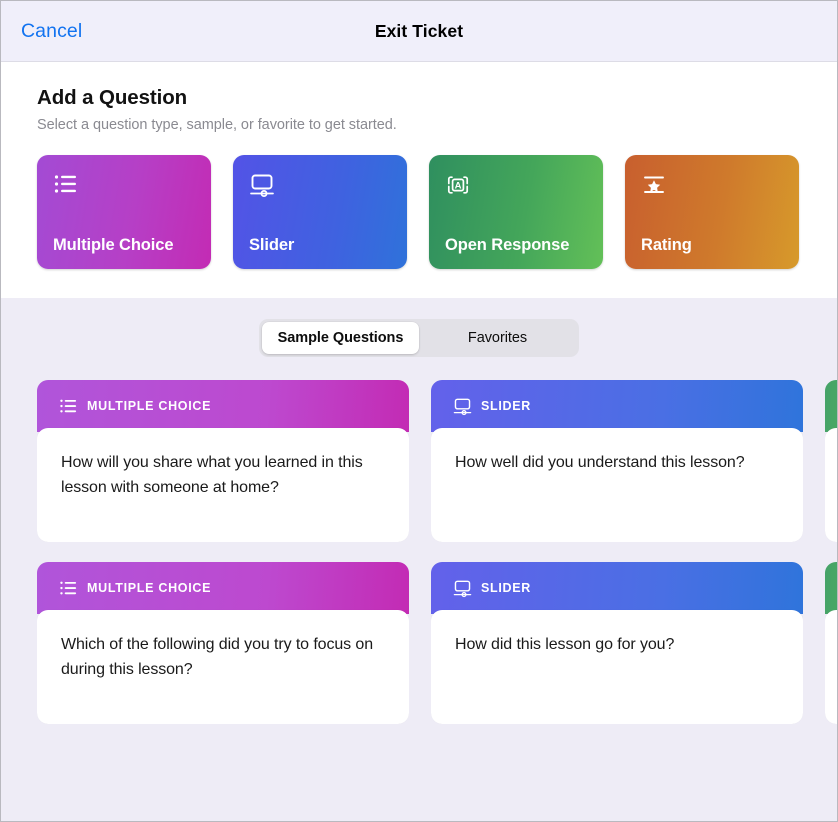  Describe the element at coordinates (712, 212) in the screenshot. I see `question-type-rating: Rating` at that location.